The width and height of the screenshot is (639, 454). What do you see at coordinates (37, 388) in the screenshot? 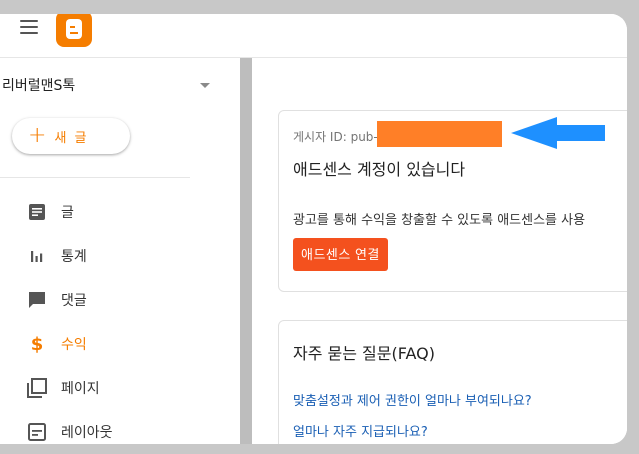
I see `pages-icon` at bounding box center [37, 388].